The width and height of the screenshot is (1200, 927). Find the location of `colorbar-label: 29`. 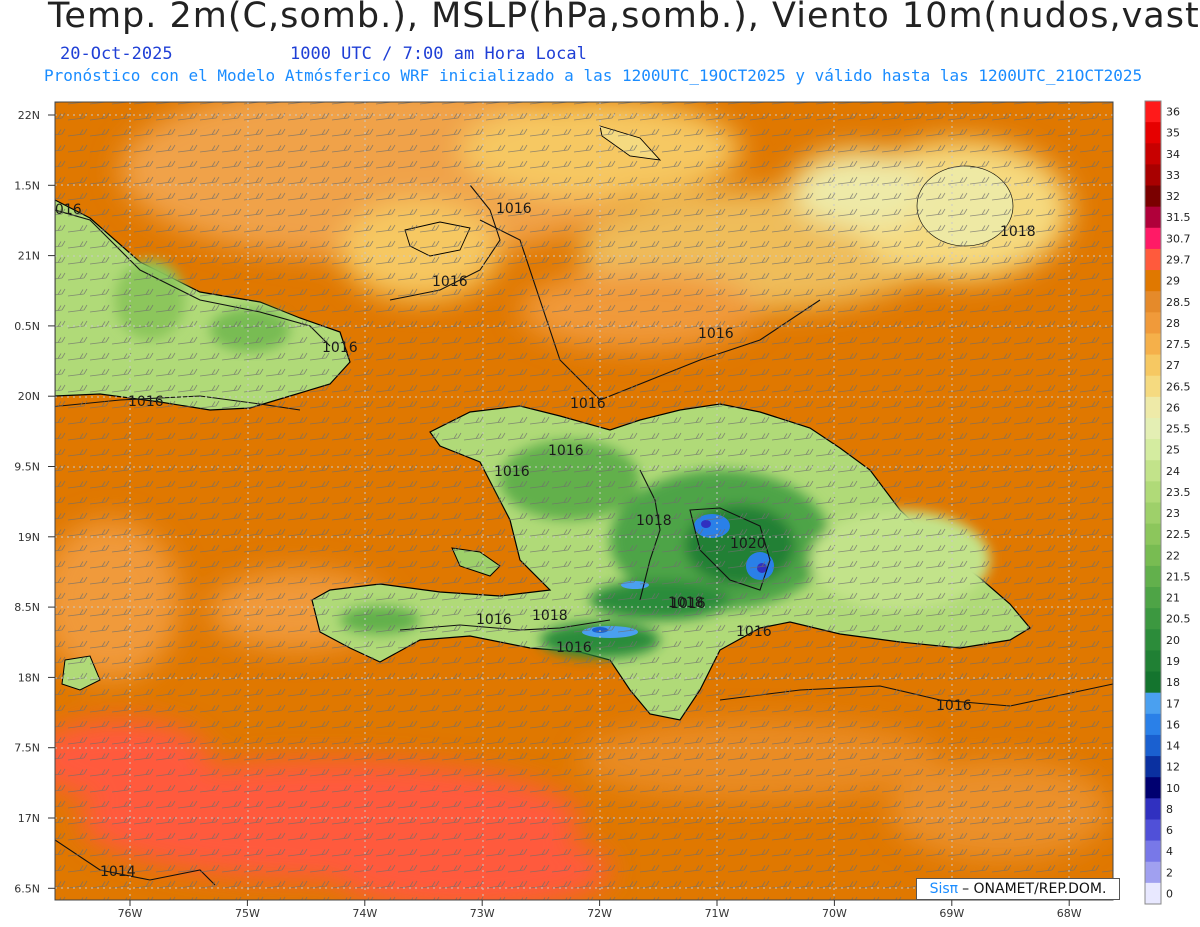

colorbar-label: 29 is located at coordinates (1173, 281).